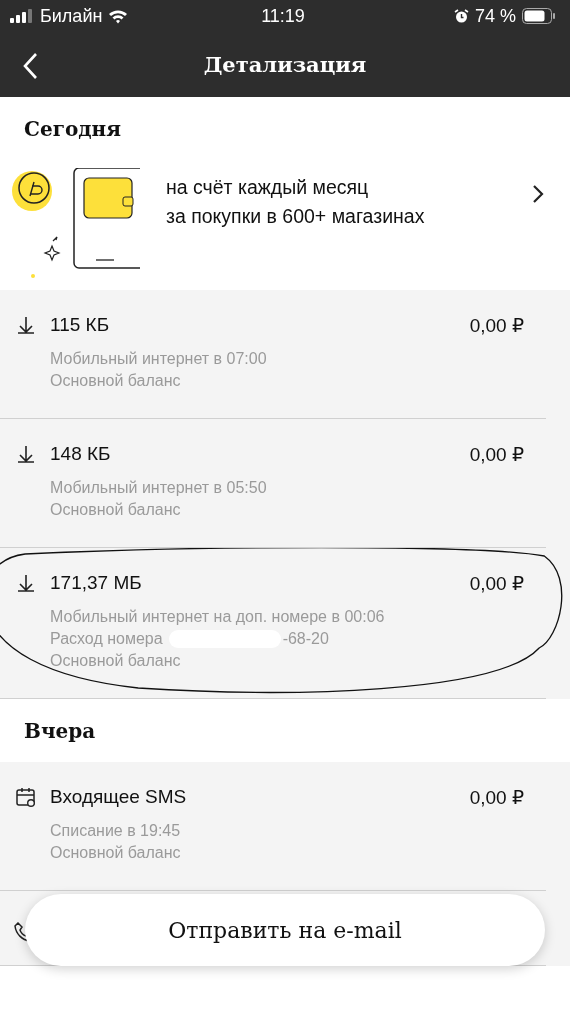 This screenshot has height=1013, width=570. Describe the element at coordinates (60, 730) in the screenshot. I see `section-heading: Вчера` at that location.